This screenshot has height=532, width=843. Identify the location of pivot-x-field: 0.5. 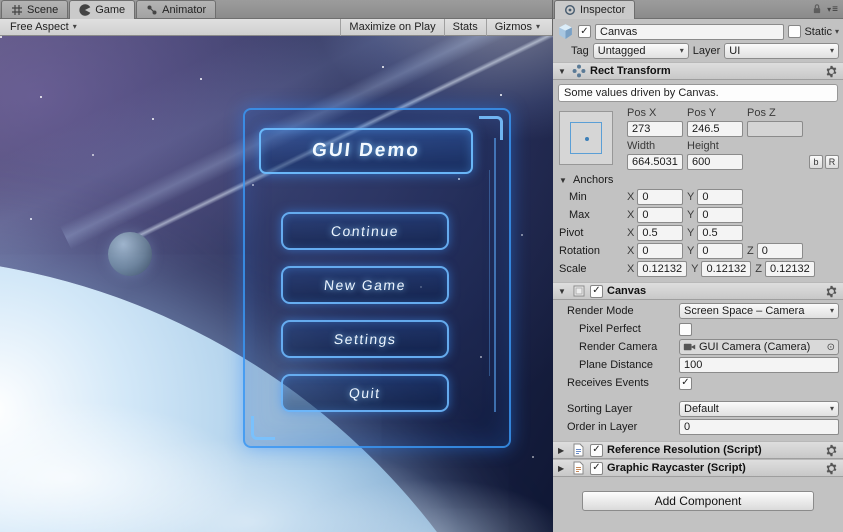
(660, 233).